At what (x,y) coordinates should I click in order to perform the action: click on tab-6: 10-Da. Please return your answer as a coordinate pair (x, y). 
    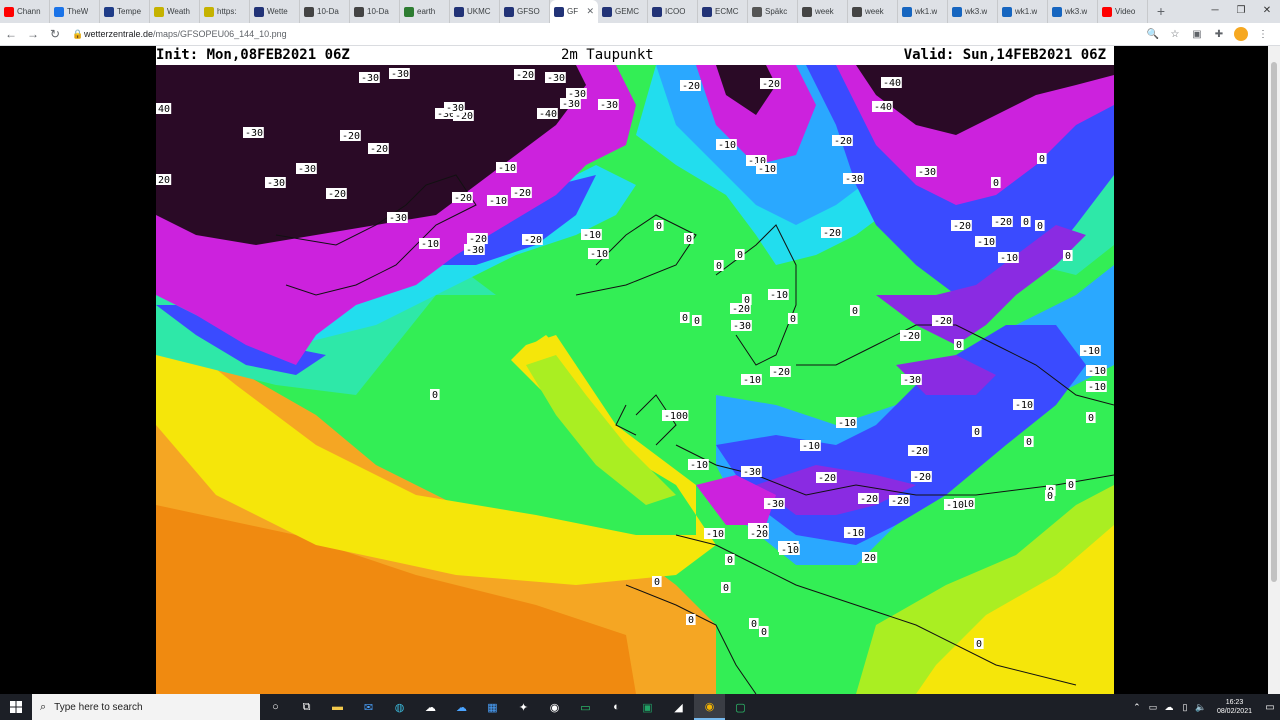
    Looking at the image, I should click on (325, 11).